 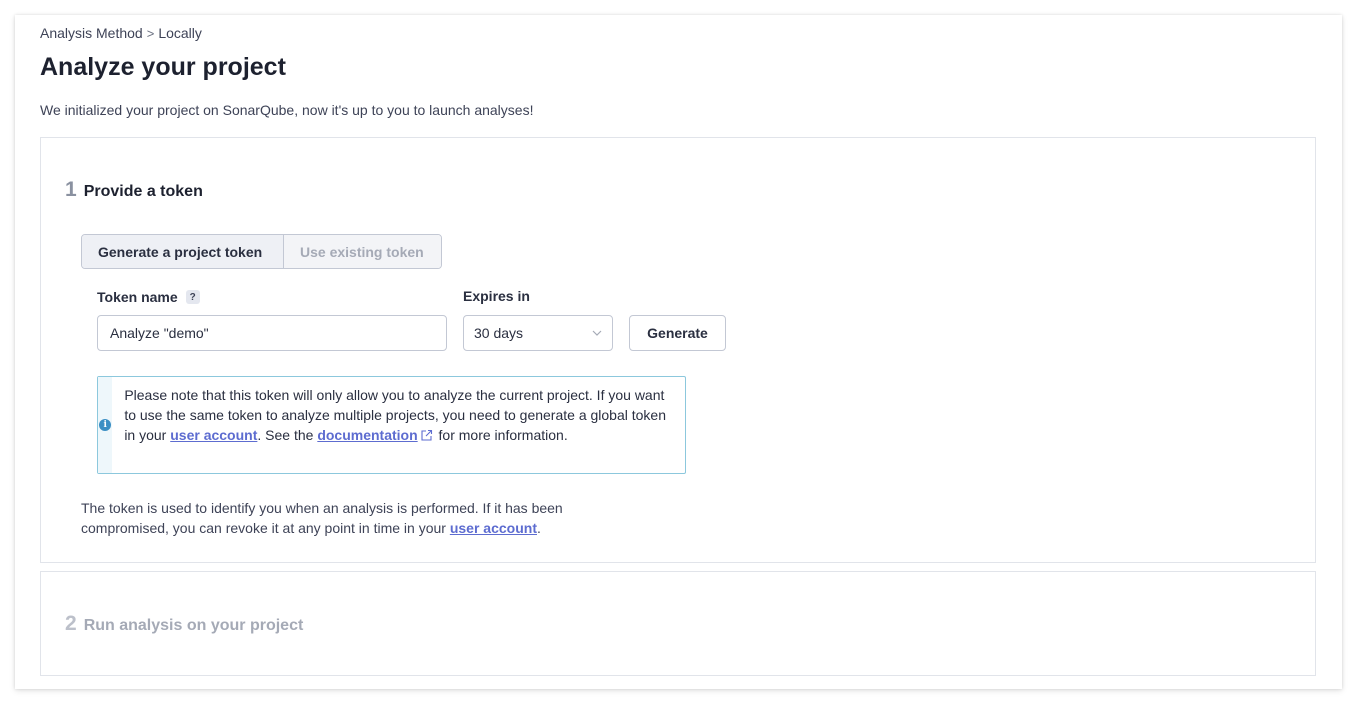 I want to click on step2-header: 2 Run analysis on your project, so click(x=184, y=624).